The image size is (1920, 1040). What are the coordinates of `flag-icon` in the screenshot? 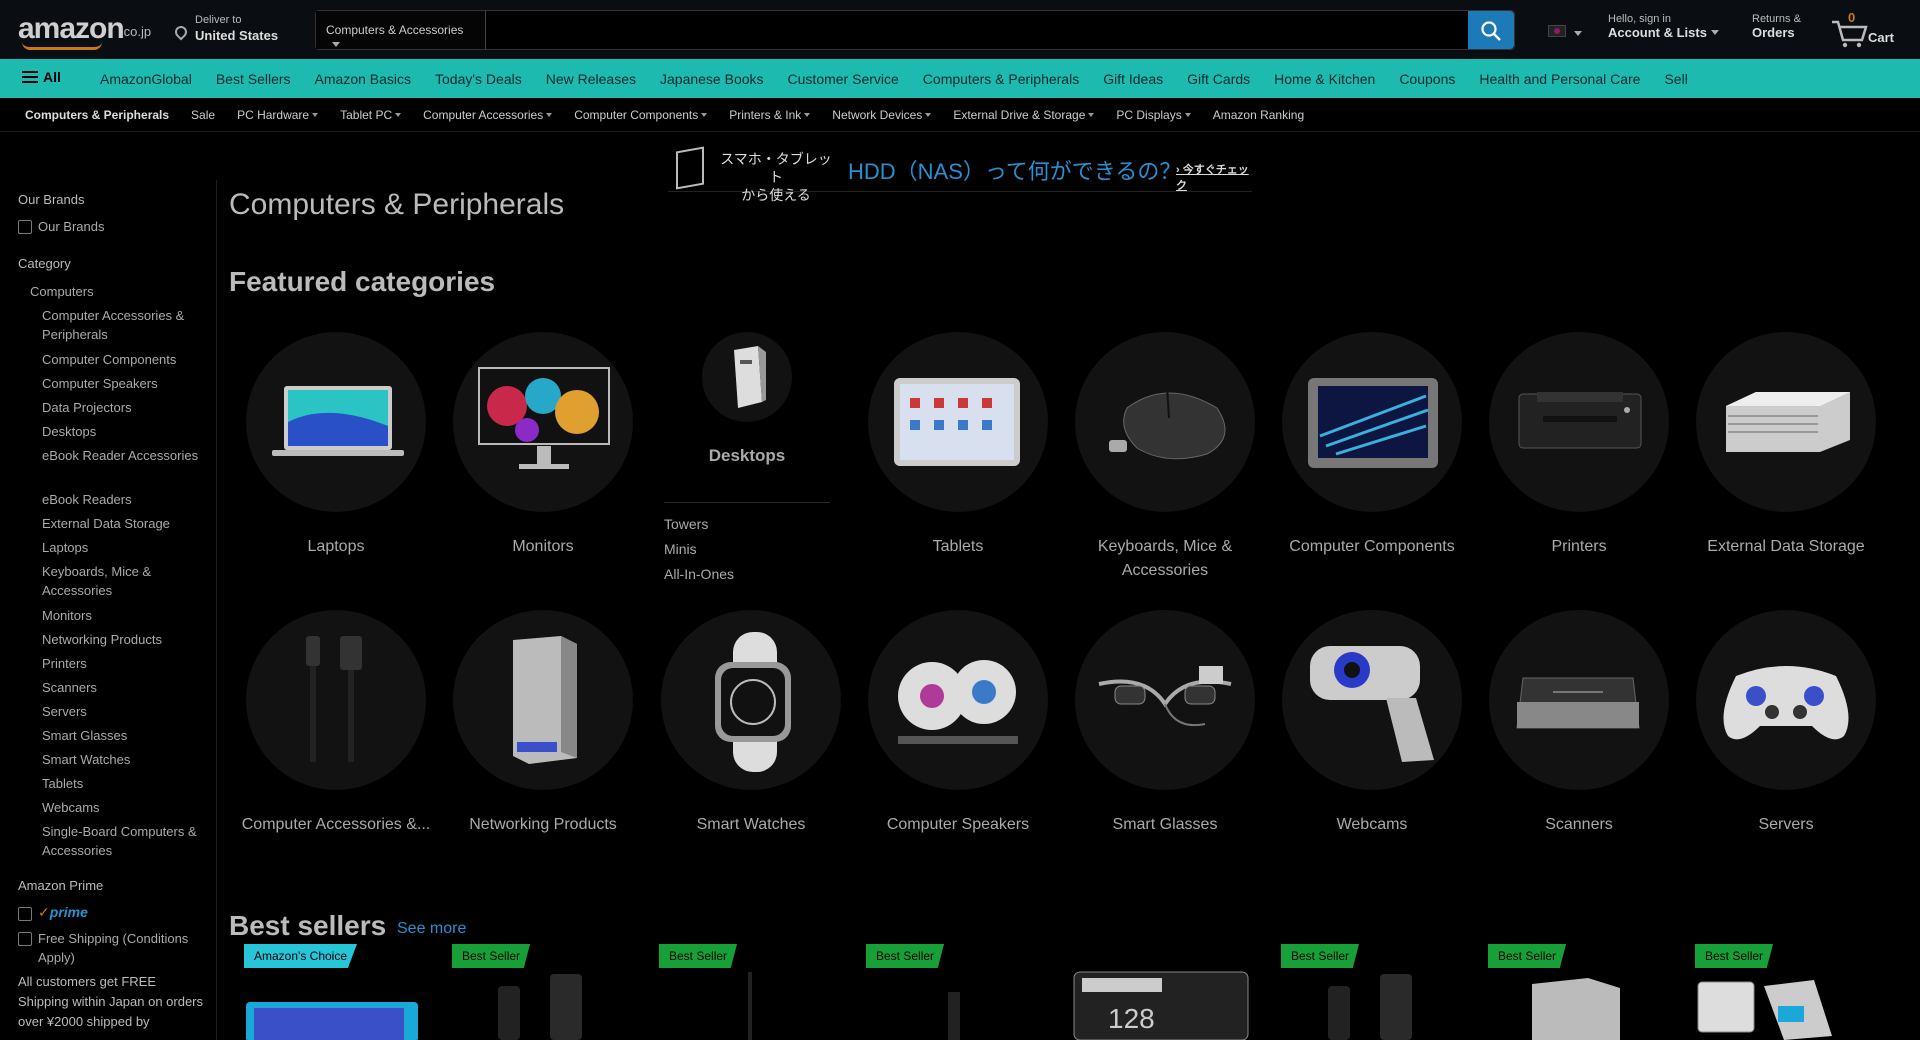 It's located at (1557, 31).